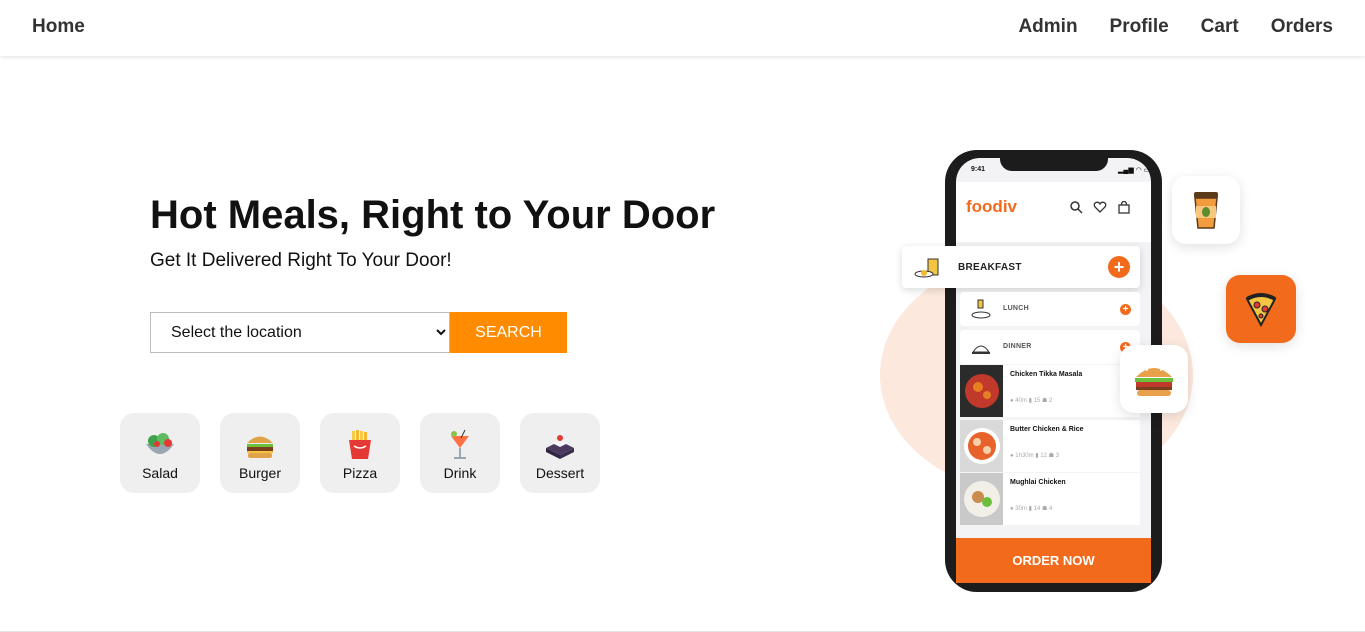 This screenshot has width=1365, height=632. I want to click on category-drink: Drink, so click(460, 453).